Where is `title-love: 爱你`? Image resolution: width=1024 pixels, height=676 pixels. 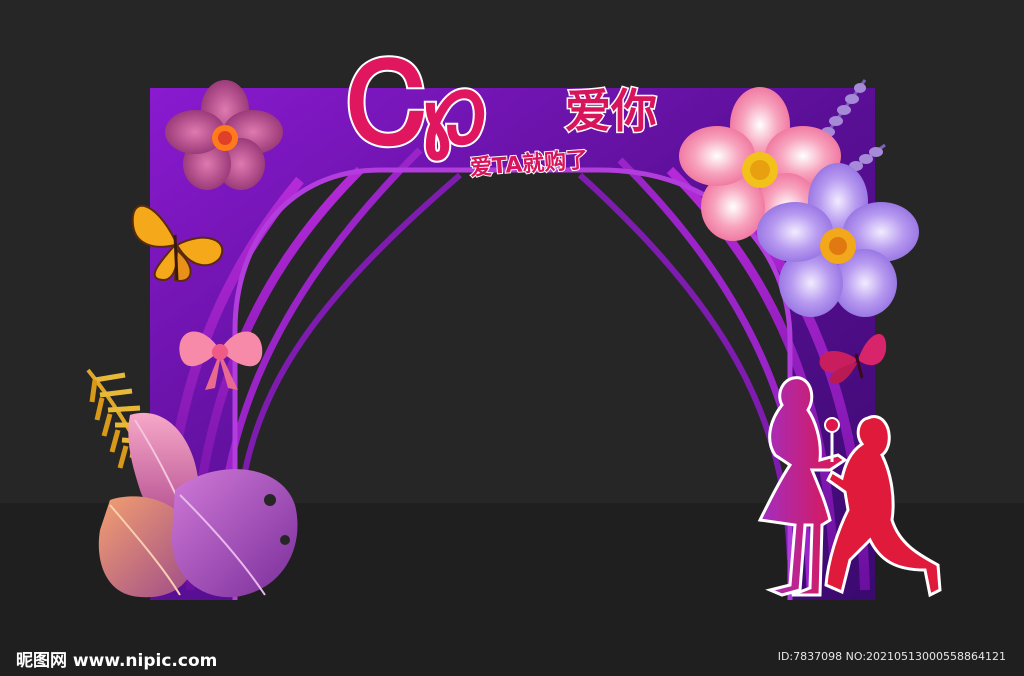 title-love: 爱你 is located at coordinates (611, 111).